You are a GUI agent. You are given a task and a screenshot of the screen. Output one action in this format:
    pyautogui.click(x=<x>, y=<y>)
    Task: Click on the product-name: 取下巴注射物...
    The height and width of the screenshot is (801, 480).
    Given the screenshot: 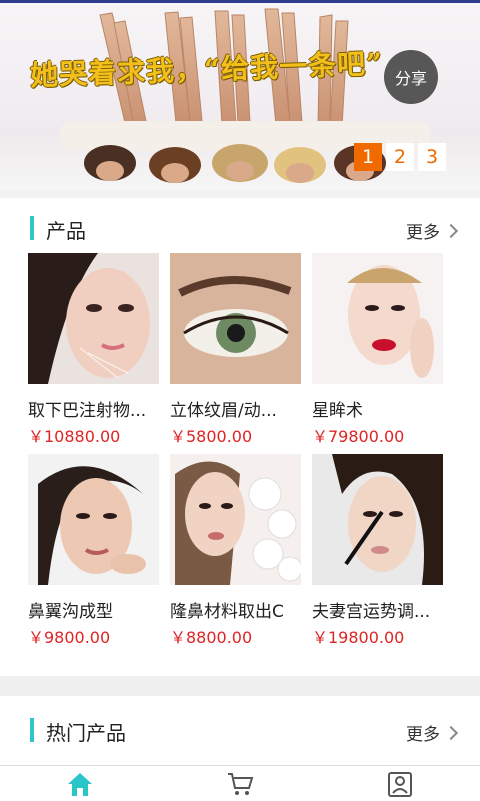 What is the action you would take?
    pyautogui.click(x=87, y=411)
    